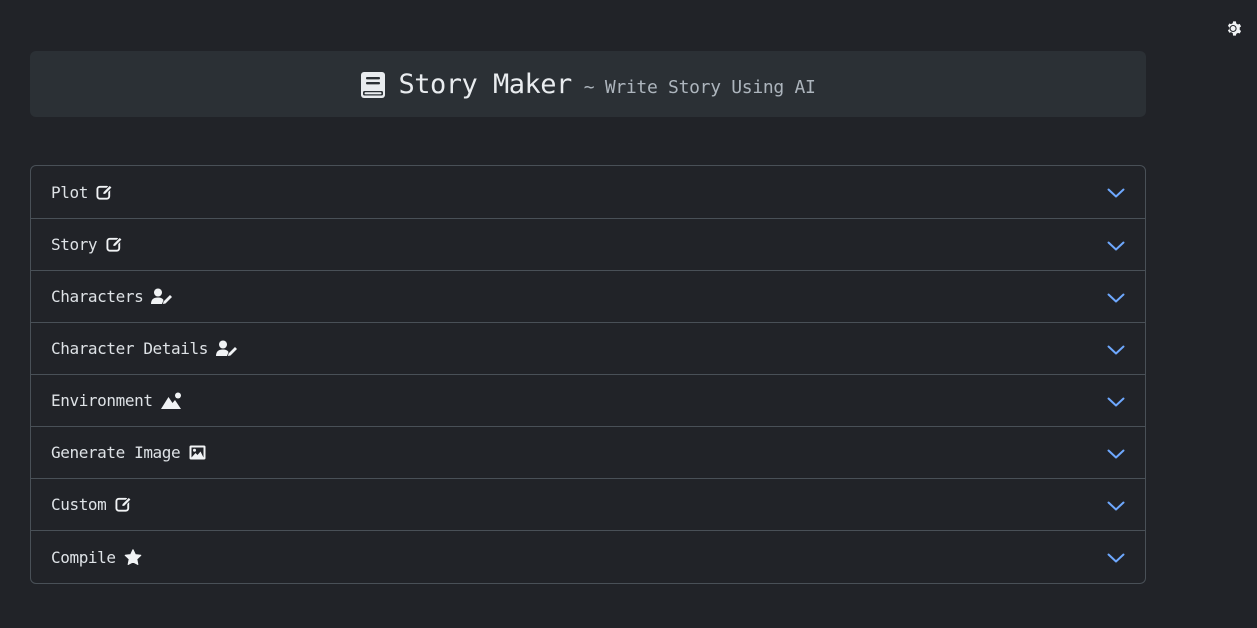 Image resolution: width=1257 pixels, height=628 pixels. I want to click on settings-button, so click(1234, 28).